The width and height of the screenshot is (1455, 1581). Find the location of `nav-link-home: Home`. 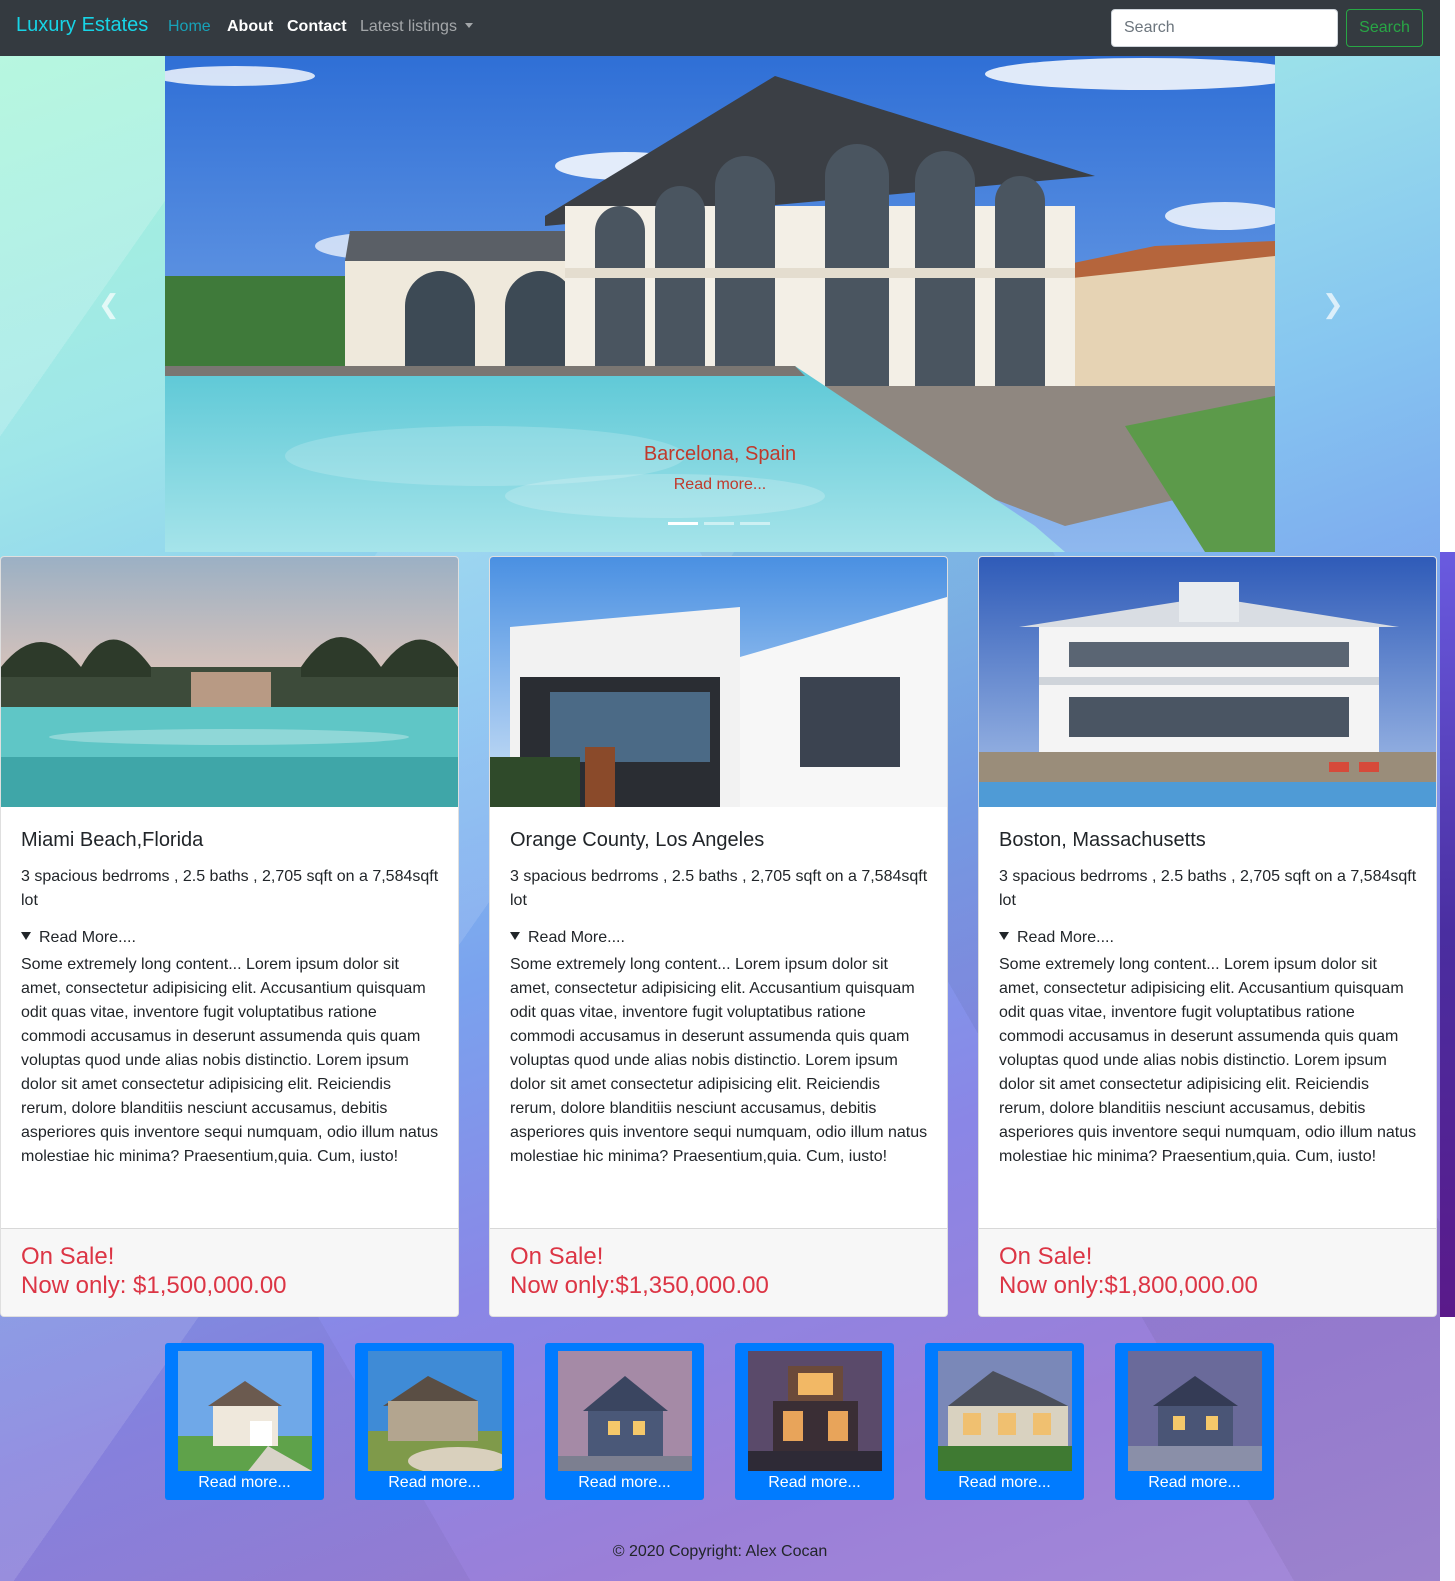

nav-link-home: Home is located at coordinates (189, 27).